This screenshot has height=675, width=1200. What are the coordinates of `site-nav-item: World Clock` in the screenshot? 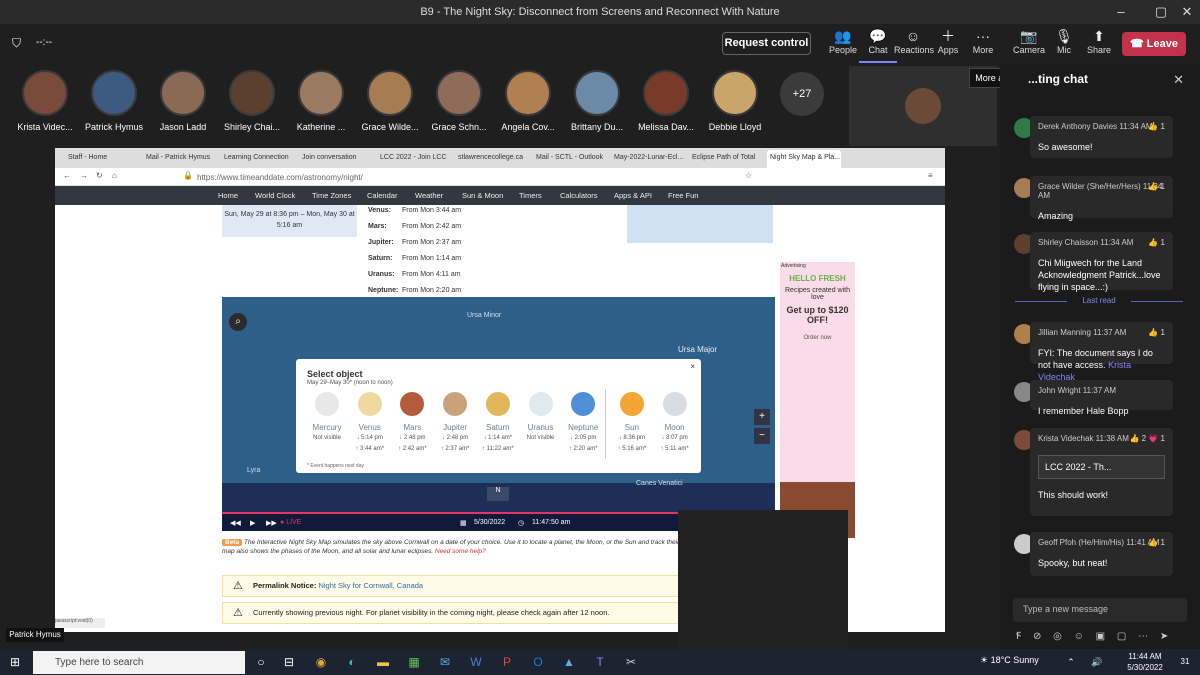 It's located at (275, 195).